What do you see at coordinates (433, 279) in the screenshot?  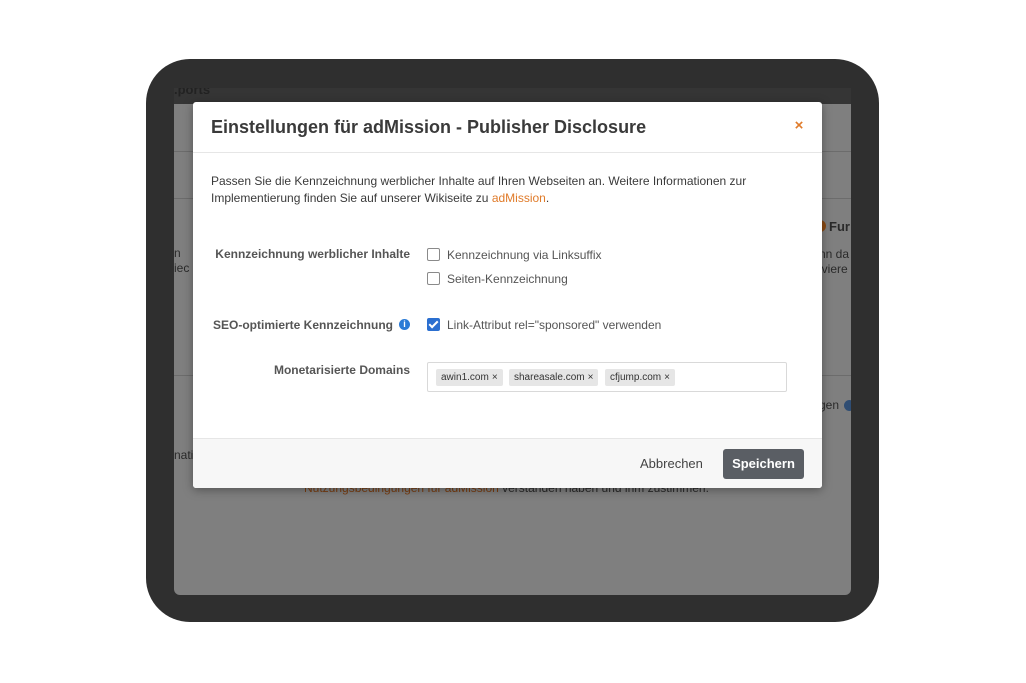 I see `page-labeling-checkbox` at bounding box center [433, 279].